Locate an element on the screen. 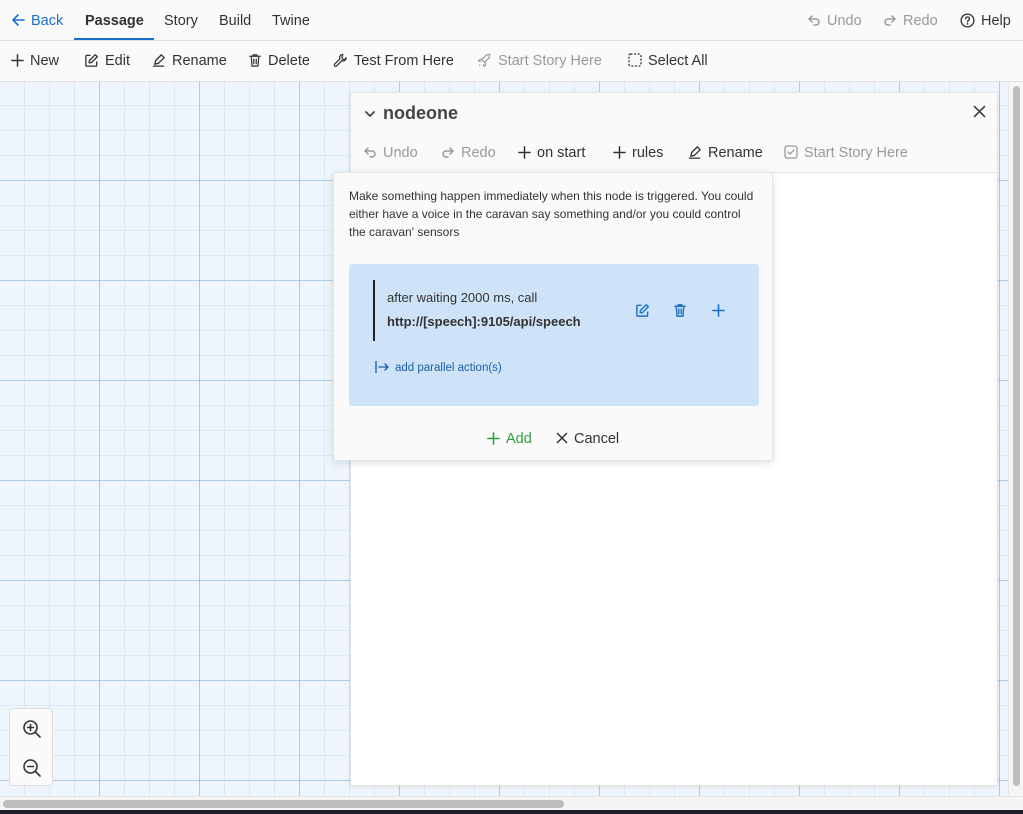 The width and height of the screenshot is (1023, 814). indent-arrow-icon is located at coordinates (382, 367).